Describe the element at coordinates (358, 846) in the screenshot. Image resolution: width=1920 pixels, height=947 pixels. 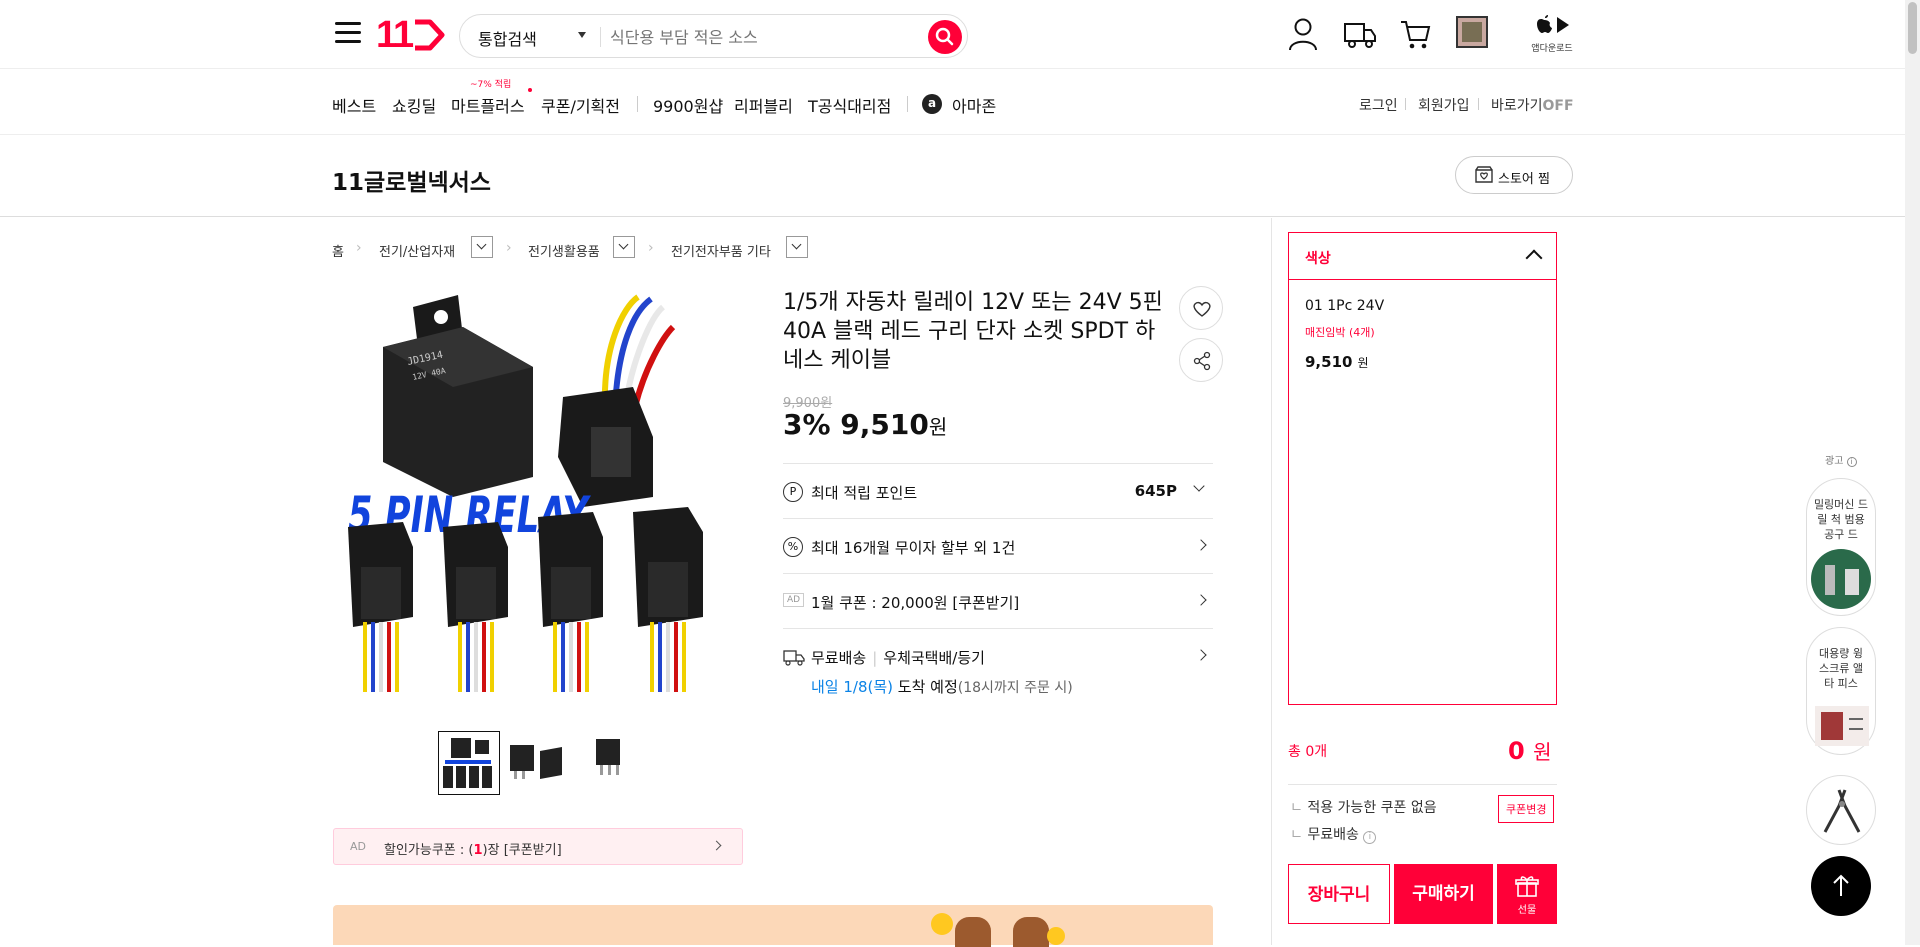
I see `ad-tag: AD` at that location.